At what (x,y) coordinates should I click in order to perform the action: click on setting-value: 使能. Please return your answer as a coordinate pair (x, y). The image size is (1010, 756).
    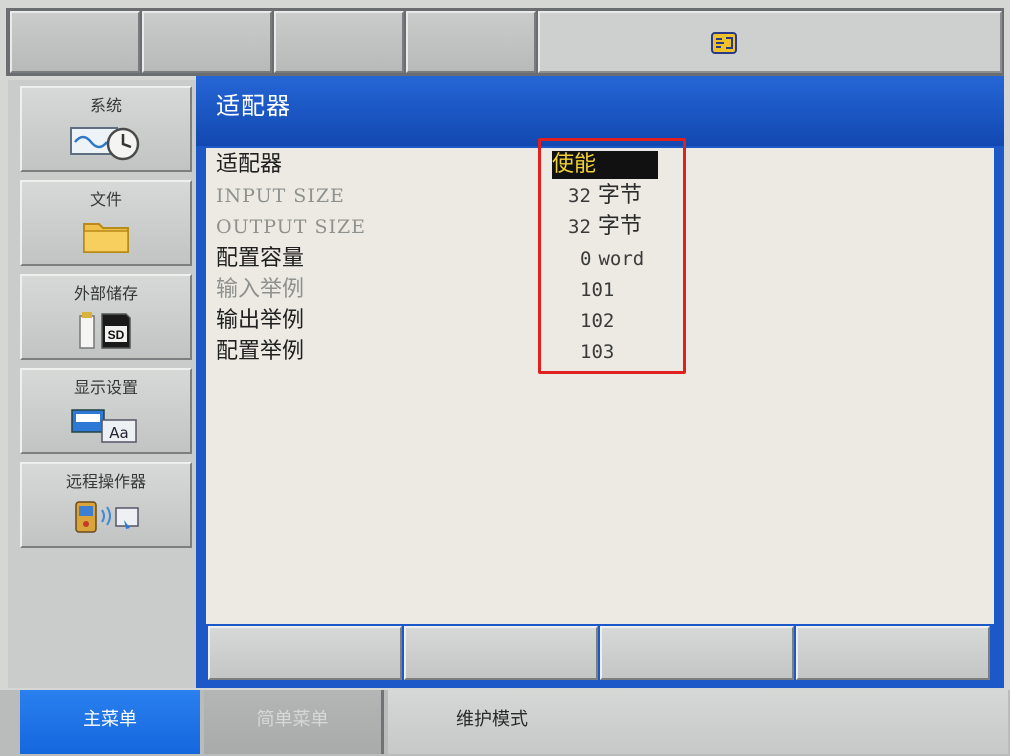
    Looking at the image, I should click on (605, 165).